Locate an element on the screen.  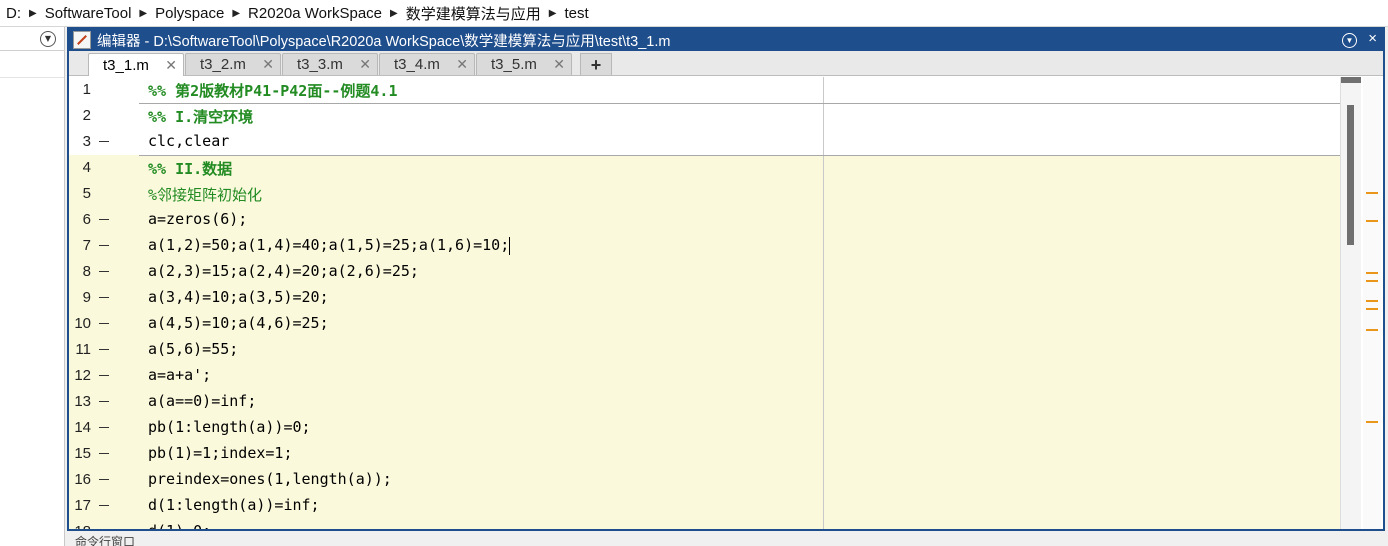
code-text: a(5,6)=55; is located at coordinates (193, 349).